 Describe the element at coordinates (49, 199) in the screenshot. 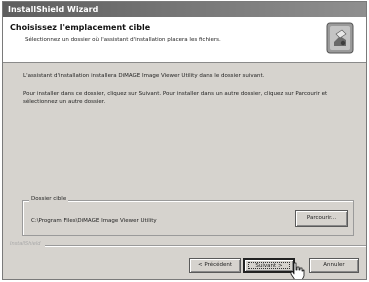

I see `destination-folder-label: Dossier cible` at that location.